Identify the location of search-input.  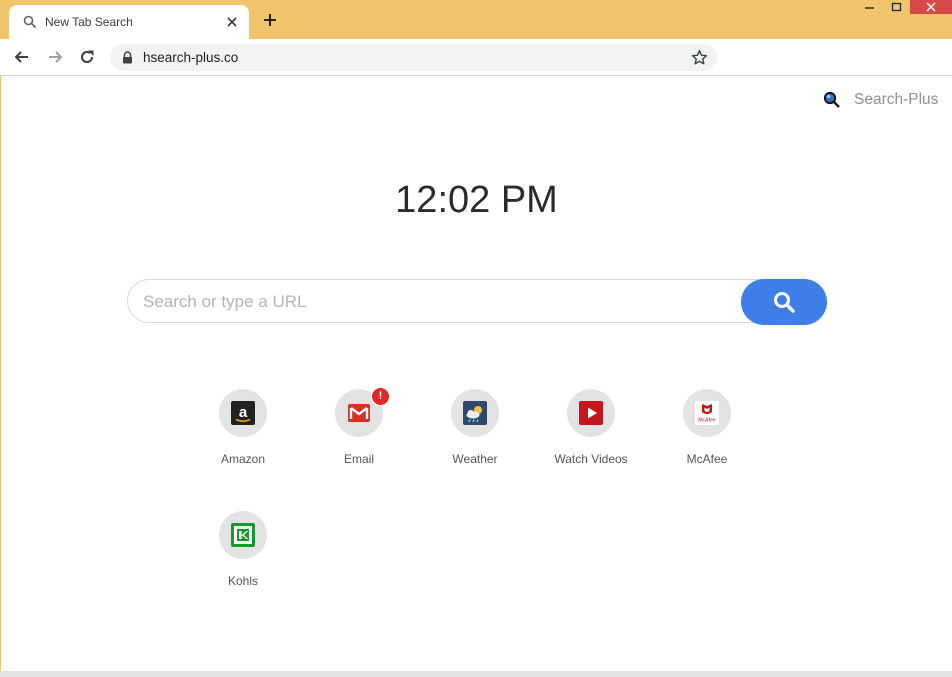
(438, 302).